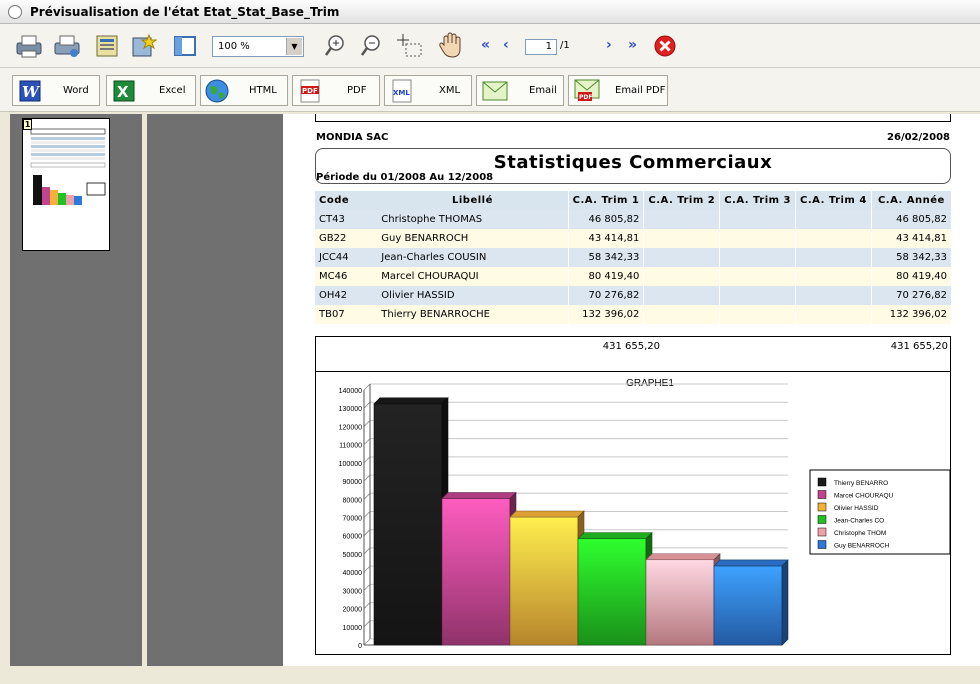  I want to click on table-row: OH42 Olivier HASSID 70 276,82 70 276,82, so click(633, 295).